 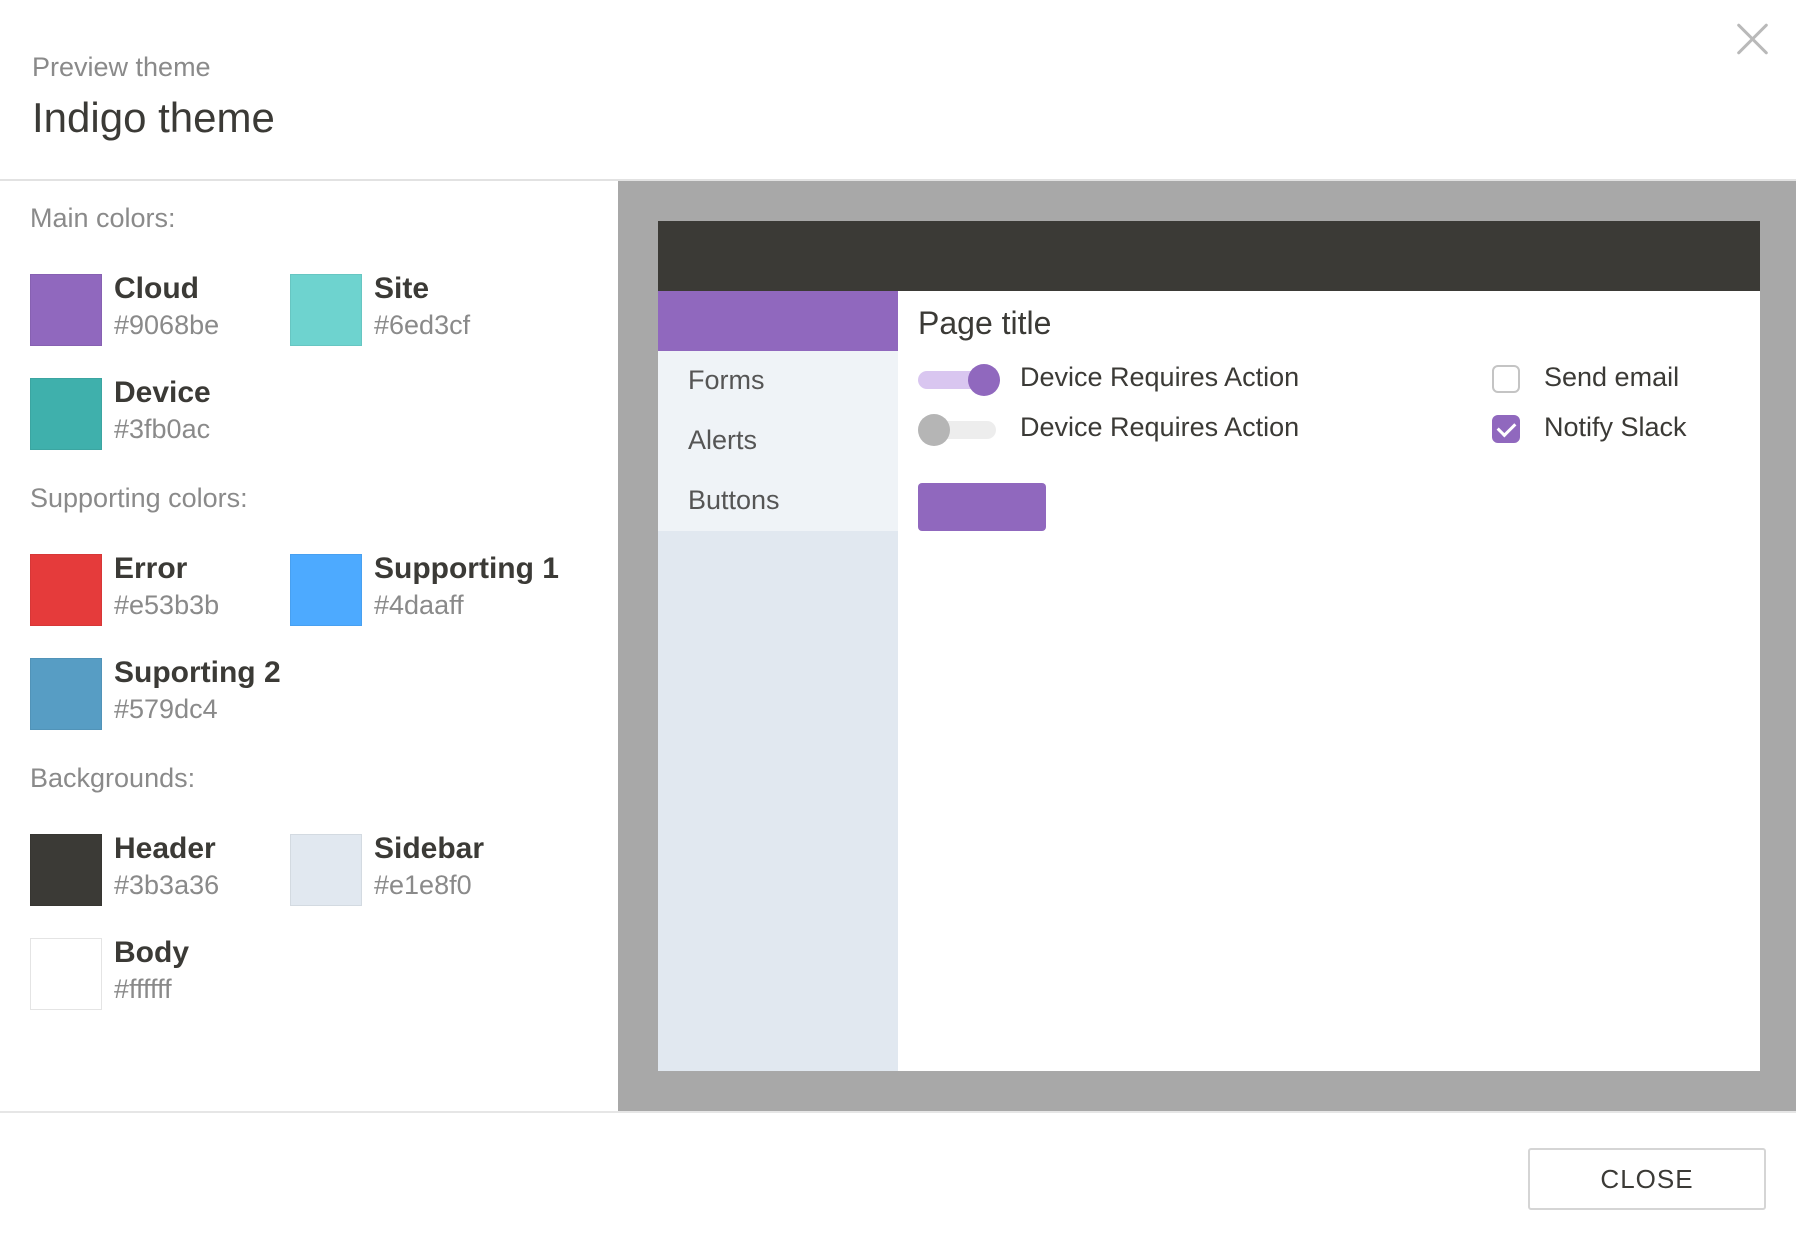 What do you see at coordinates (143, 989) in the screenshot?
I see `color-hex: #ffffff` at bounding box center [143, 989].